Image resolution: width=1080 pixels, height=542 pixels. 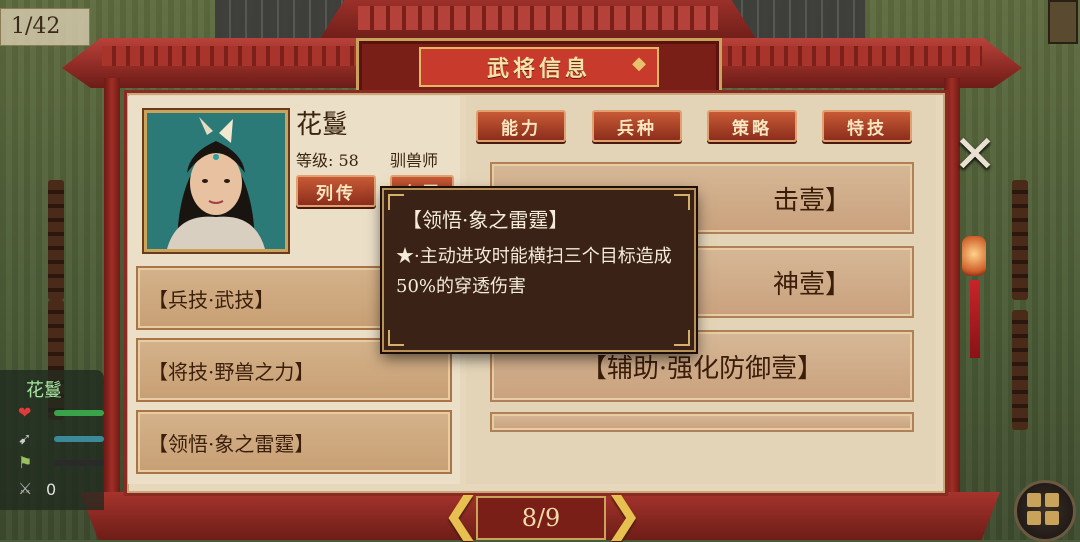 I want to click on special-skill-label: 击壹】, so click(x=811, y=200).